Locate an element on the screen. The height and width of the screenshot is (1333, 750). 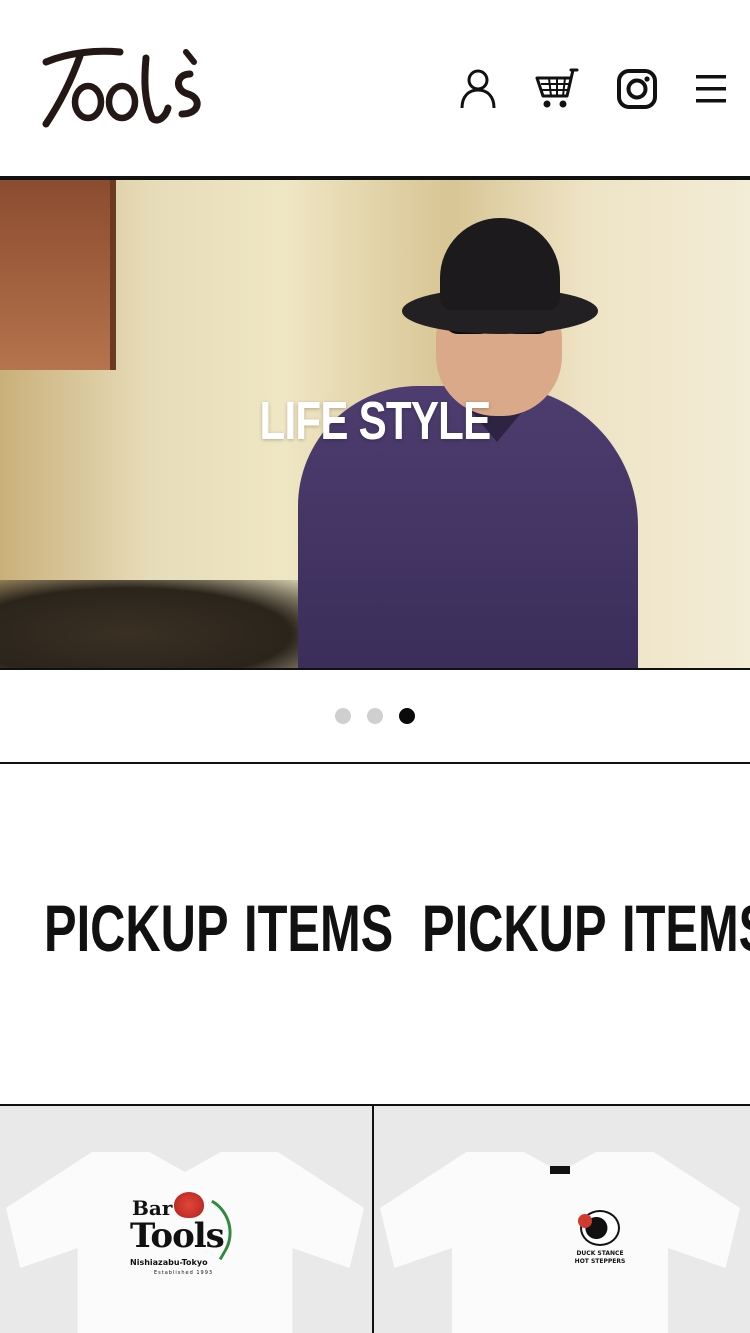
record-graphic is located at coordinates (599, 1228).